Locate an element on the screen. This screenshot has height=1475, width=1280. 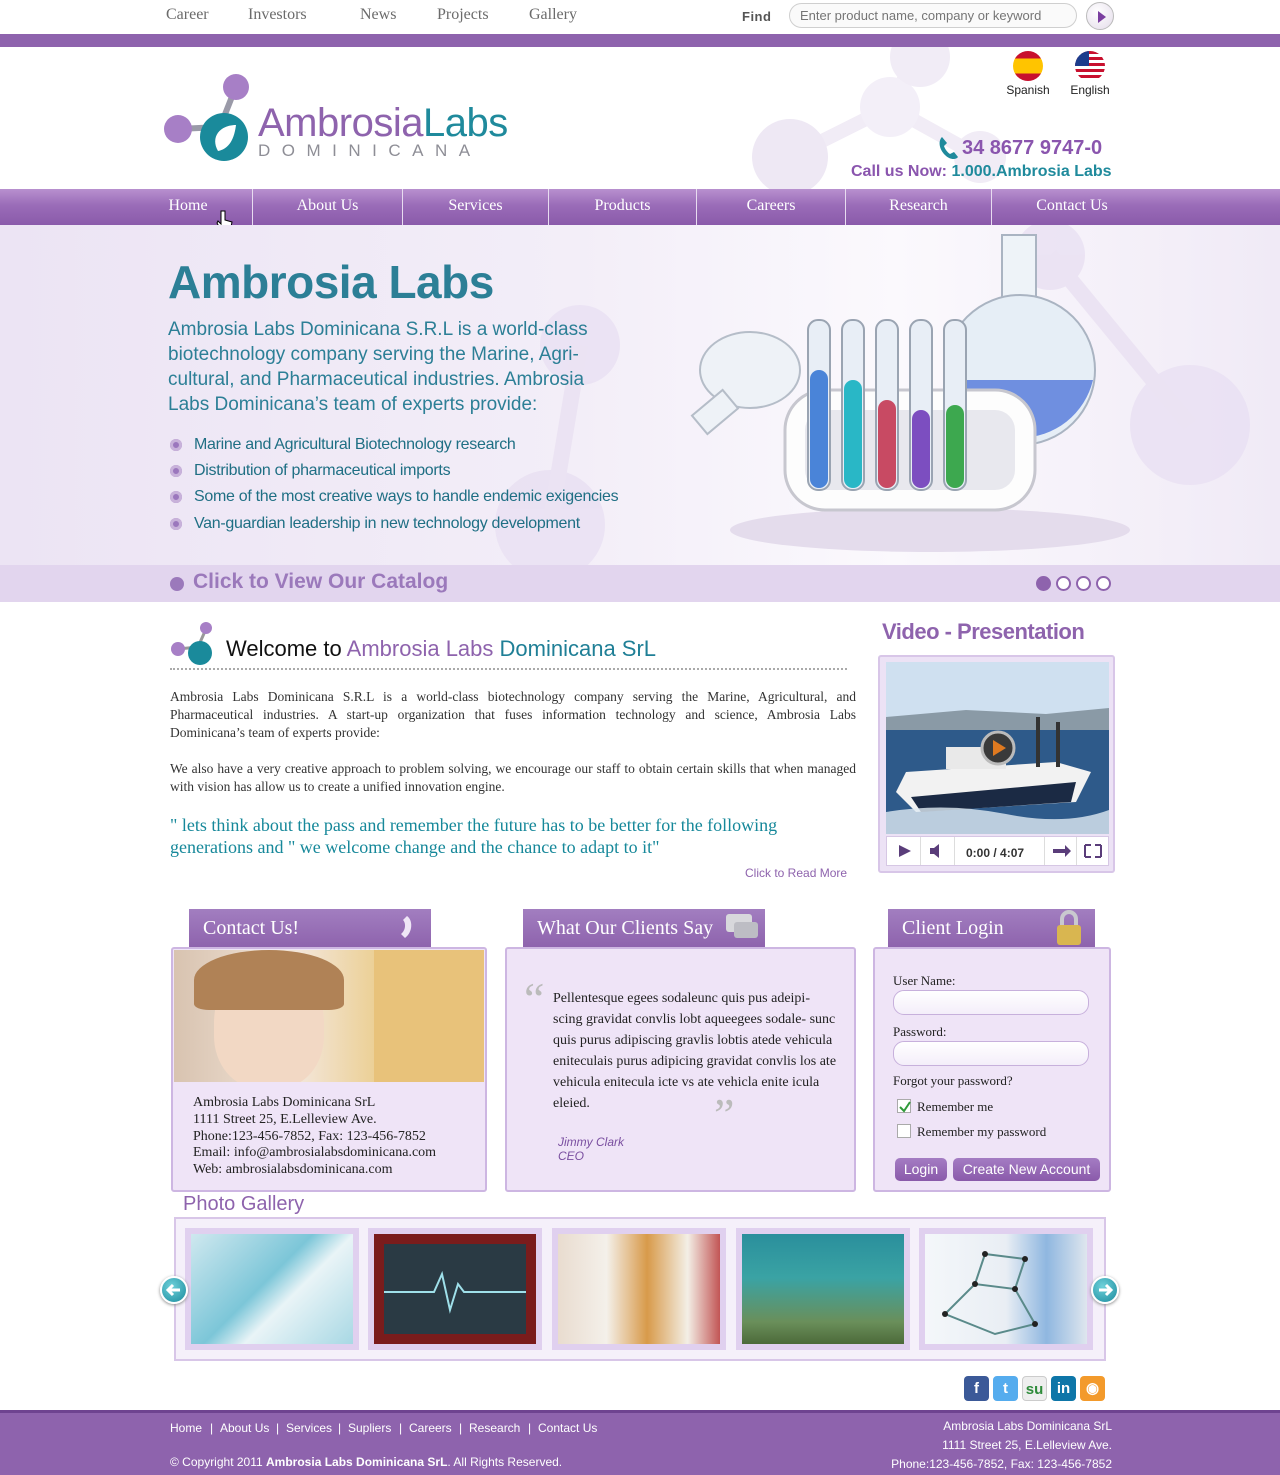
contact-title: Contact Us! is located at coordinates (251, 928).